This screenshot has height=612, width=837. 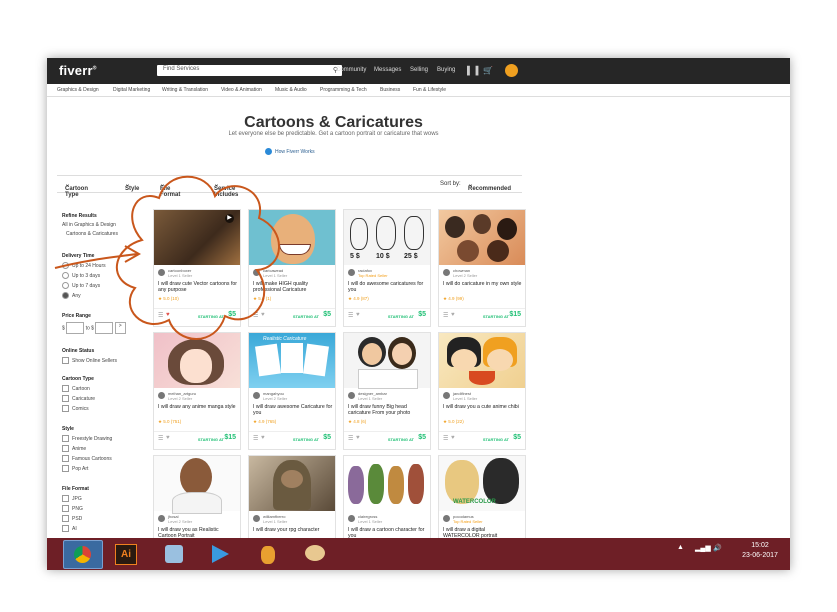 What do you see at coordinates (680, 547) in the screenshot?
I see `show-hidden-icons: ▲` at bounding box center [680, 547].